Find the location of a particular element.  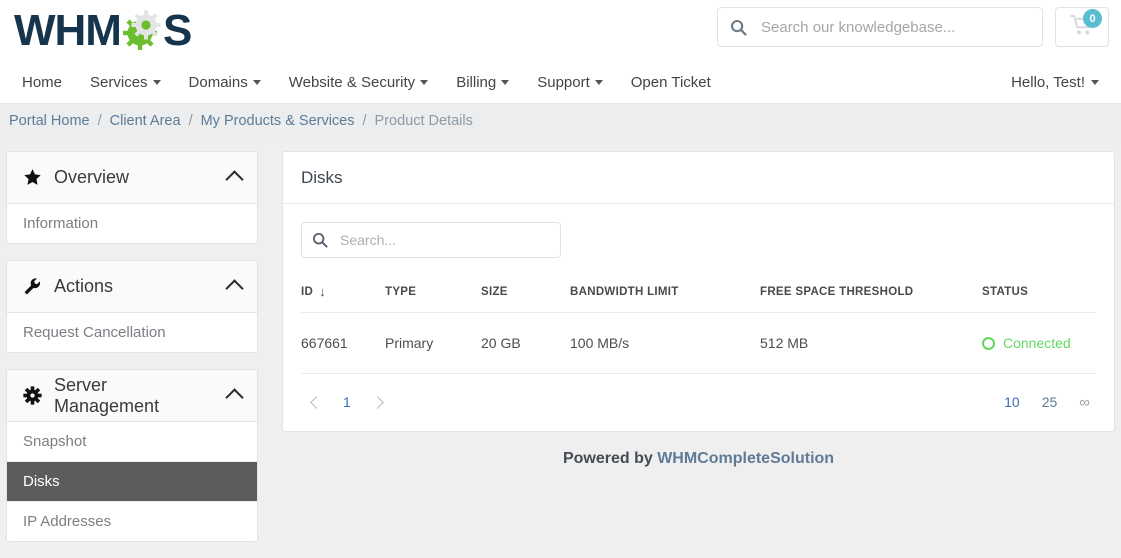

pagination: 1 10 25 ∞ is located at coordinates (698, 402).